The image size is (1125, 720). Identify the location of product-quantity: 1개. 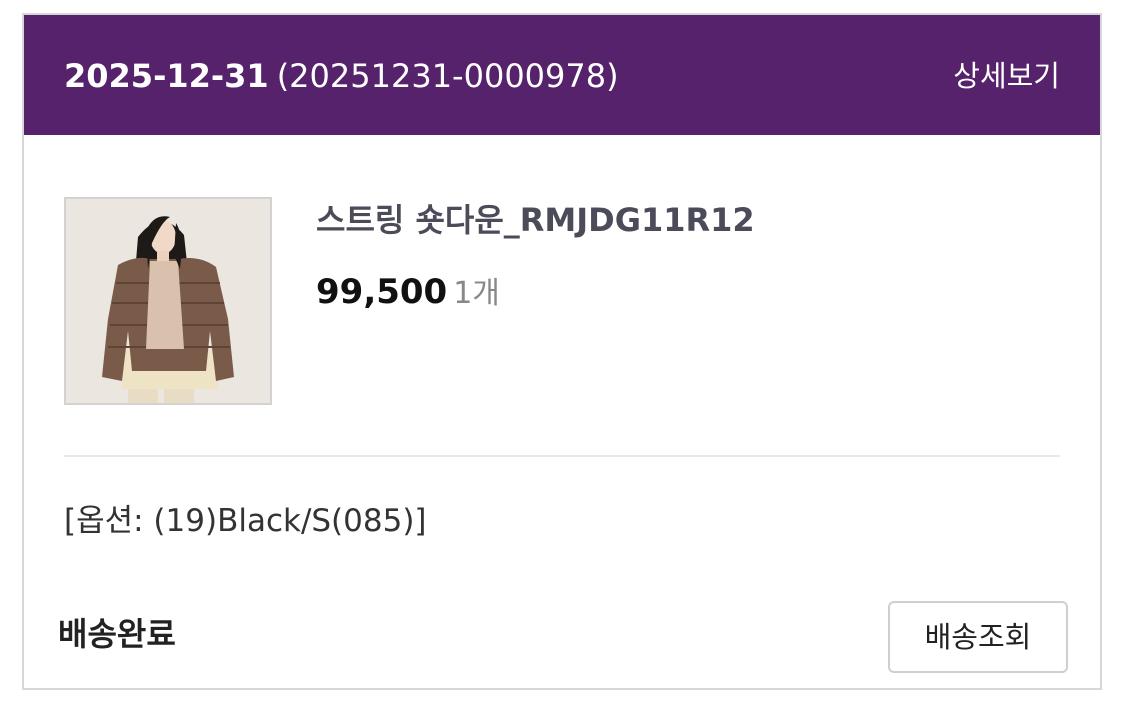
(476, 293).